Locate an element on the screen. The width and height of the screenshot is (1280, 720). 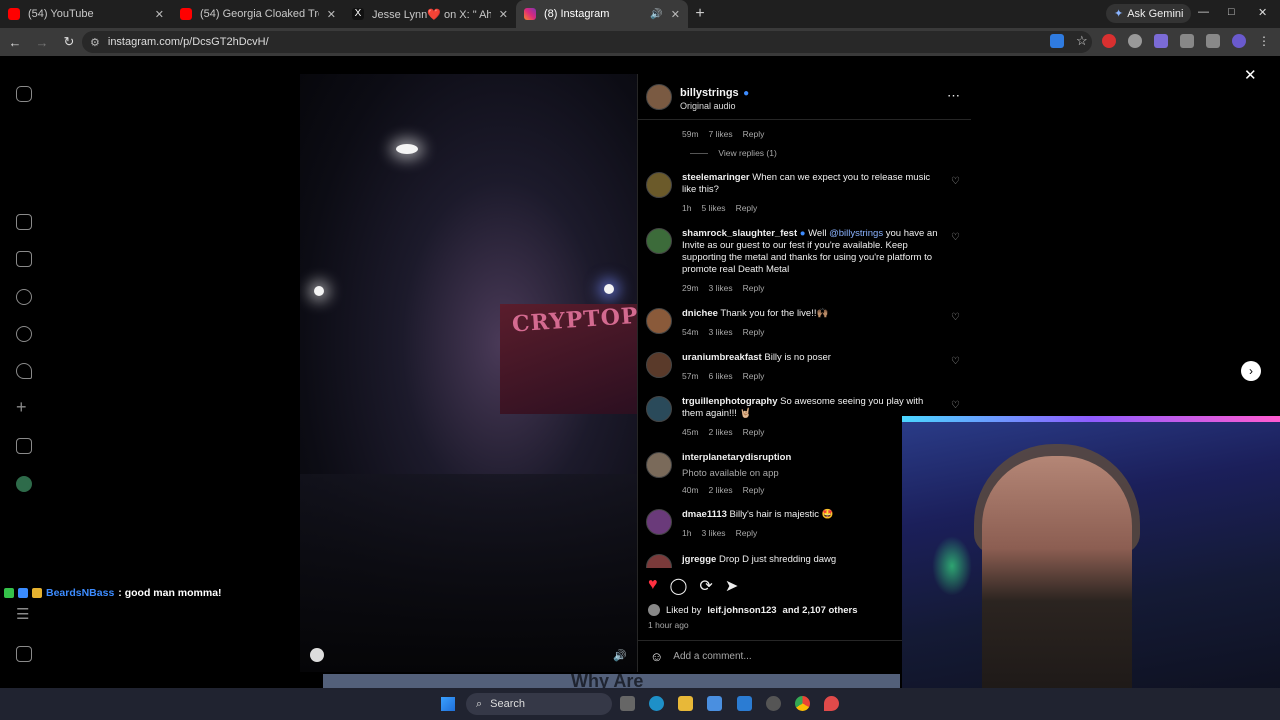
messages-icon is located at coordinates (24, 297).